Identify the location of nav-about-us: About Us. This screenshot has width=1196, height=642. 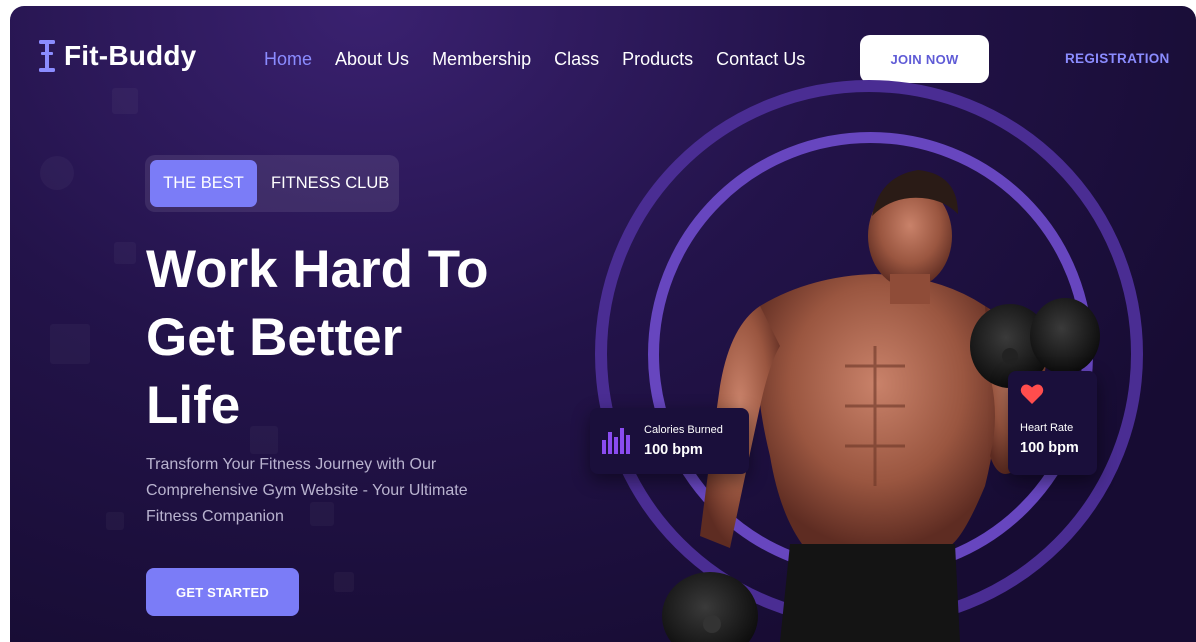
(372, 59).